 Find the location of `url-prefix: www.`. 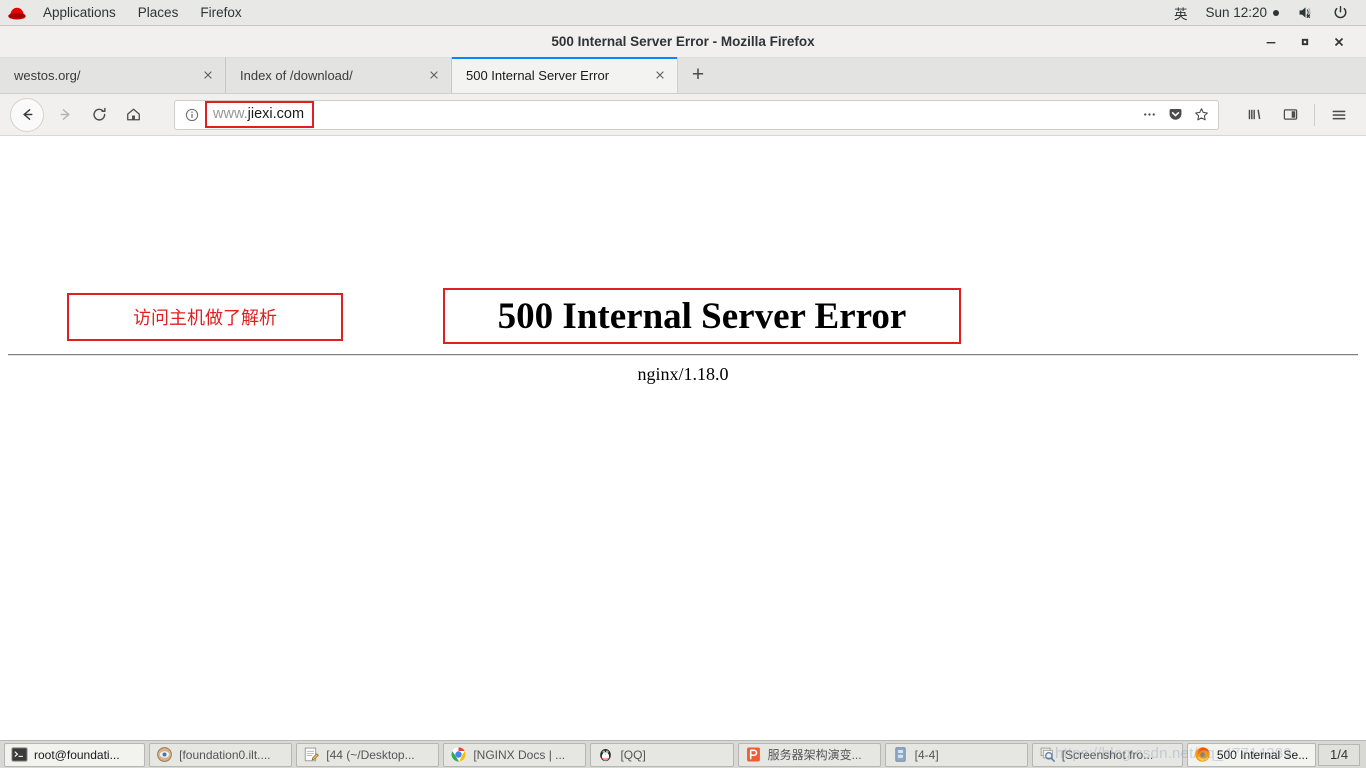

url-prefix: www. is located at coordinates (230, 114).